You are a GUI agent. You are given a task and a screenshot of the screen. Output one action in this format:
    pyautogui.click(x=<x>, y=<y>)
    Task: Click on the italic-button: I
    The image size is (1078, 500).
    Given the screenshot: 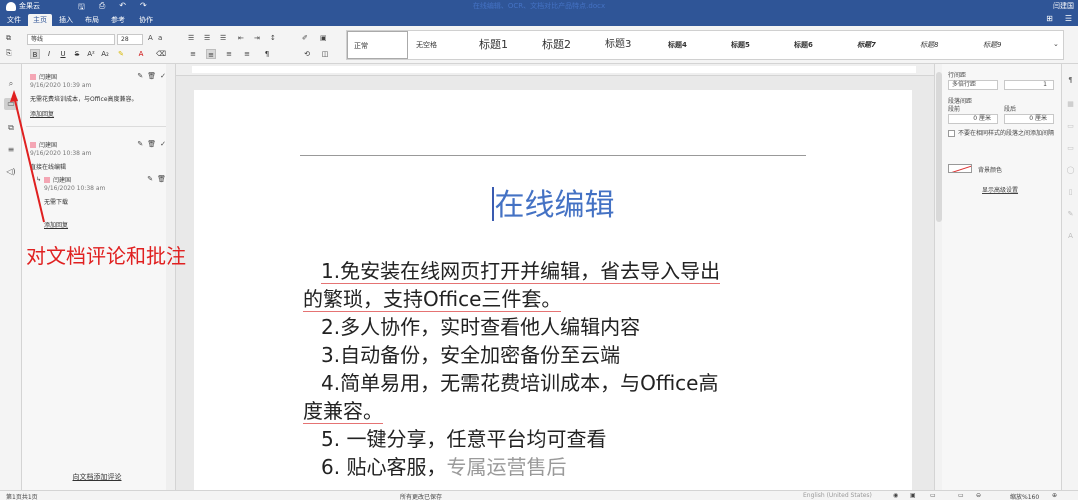 What is the action you would take?
    pyautogui.click(x=49, y=54)
    